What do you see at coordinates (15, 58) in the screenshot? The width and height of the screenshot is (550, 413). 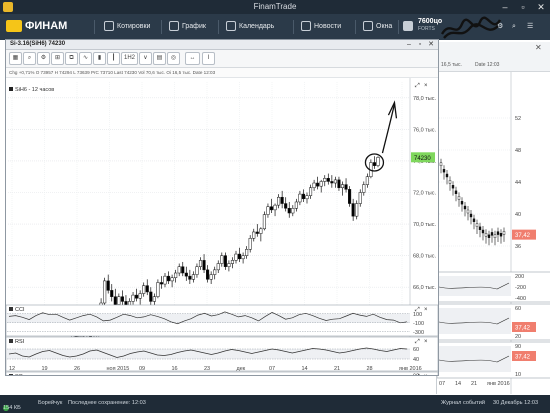 I see `table-icon: ▦` at bounding box center [15, 58].